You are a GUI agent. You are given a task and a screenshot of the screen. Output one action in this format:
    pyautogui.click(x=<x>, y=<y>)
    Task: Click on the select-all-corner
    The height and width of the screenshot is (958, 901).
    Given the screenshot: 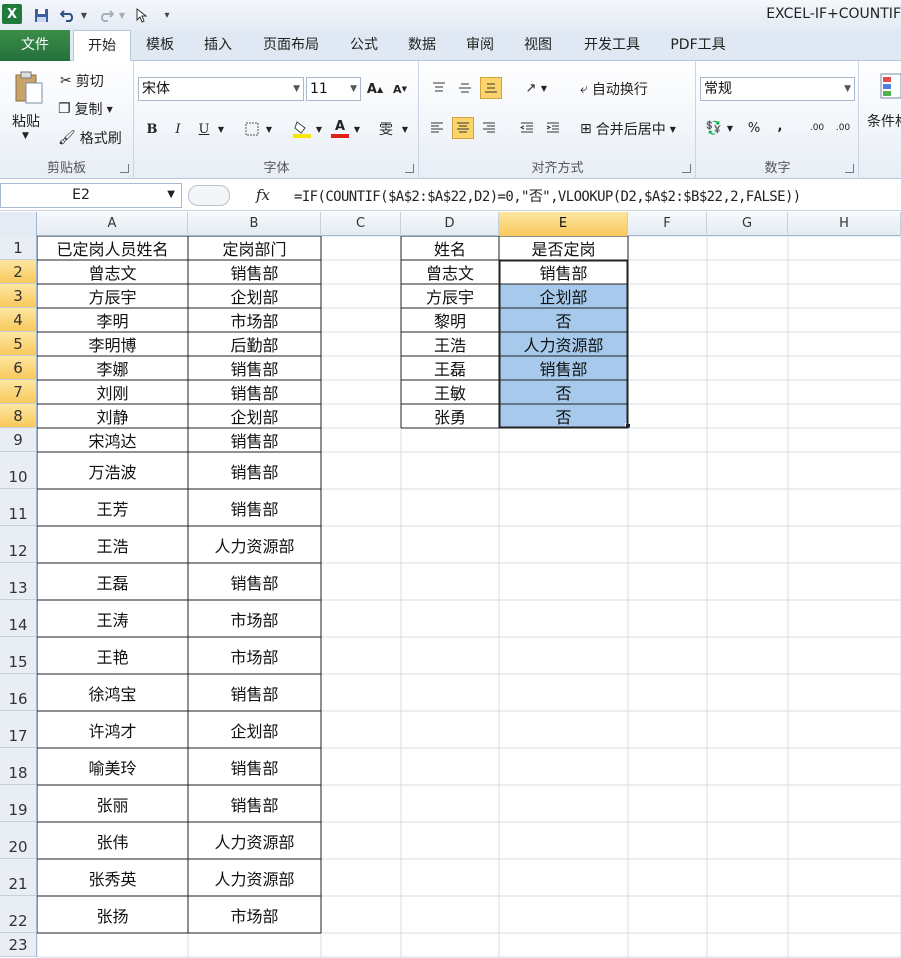 What is the action you would take?
    pyautogui.click(x=18, y=224)
    